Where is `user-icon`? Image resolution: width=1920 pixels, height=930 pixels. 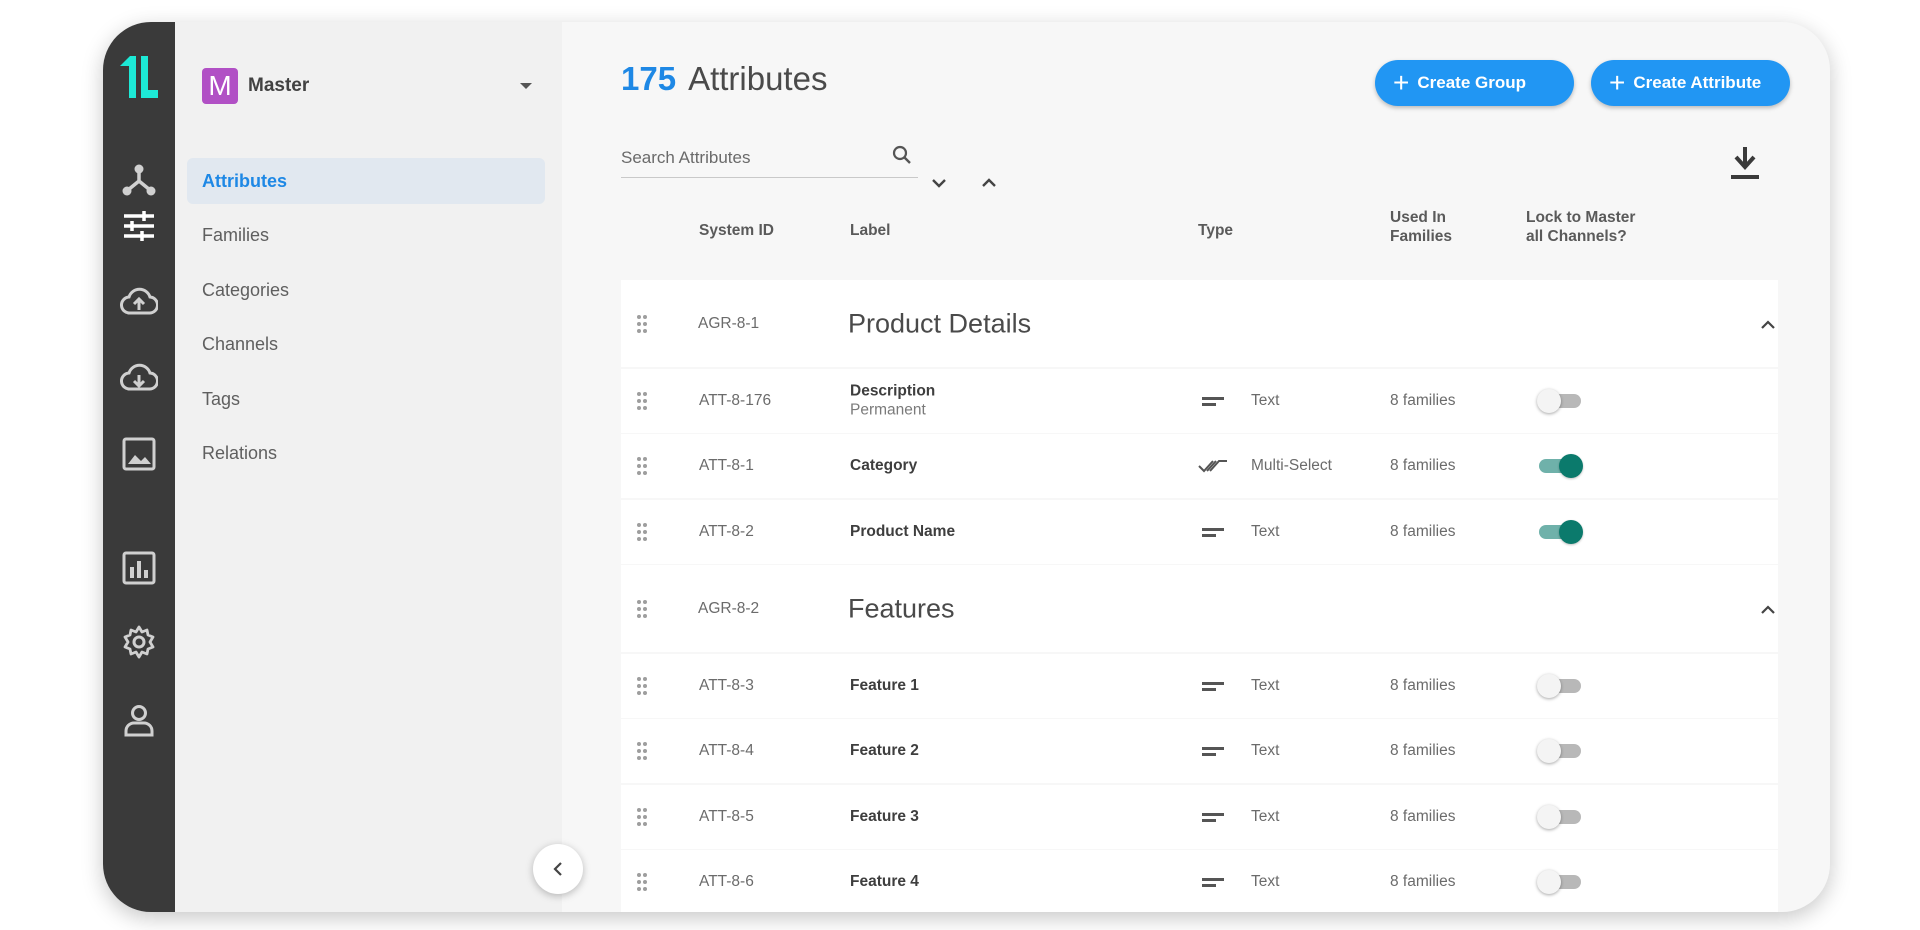 user-icon is located at coordinates (139, 720).